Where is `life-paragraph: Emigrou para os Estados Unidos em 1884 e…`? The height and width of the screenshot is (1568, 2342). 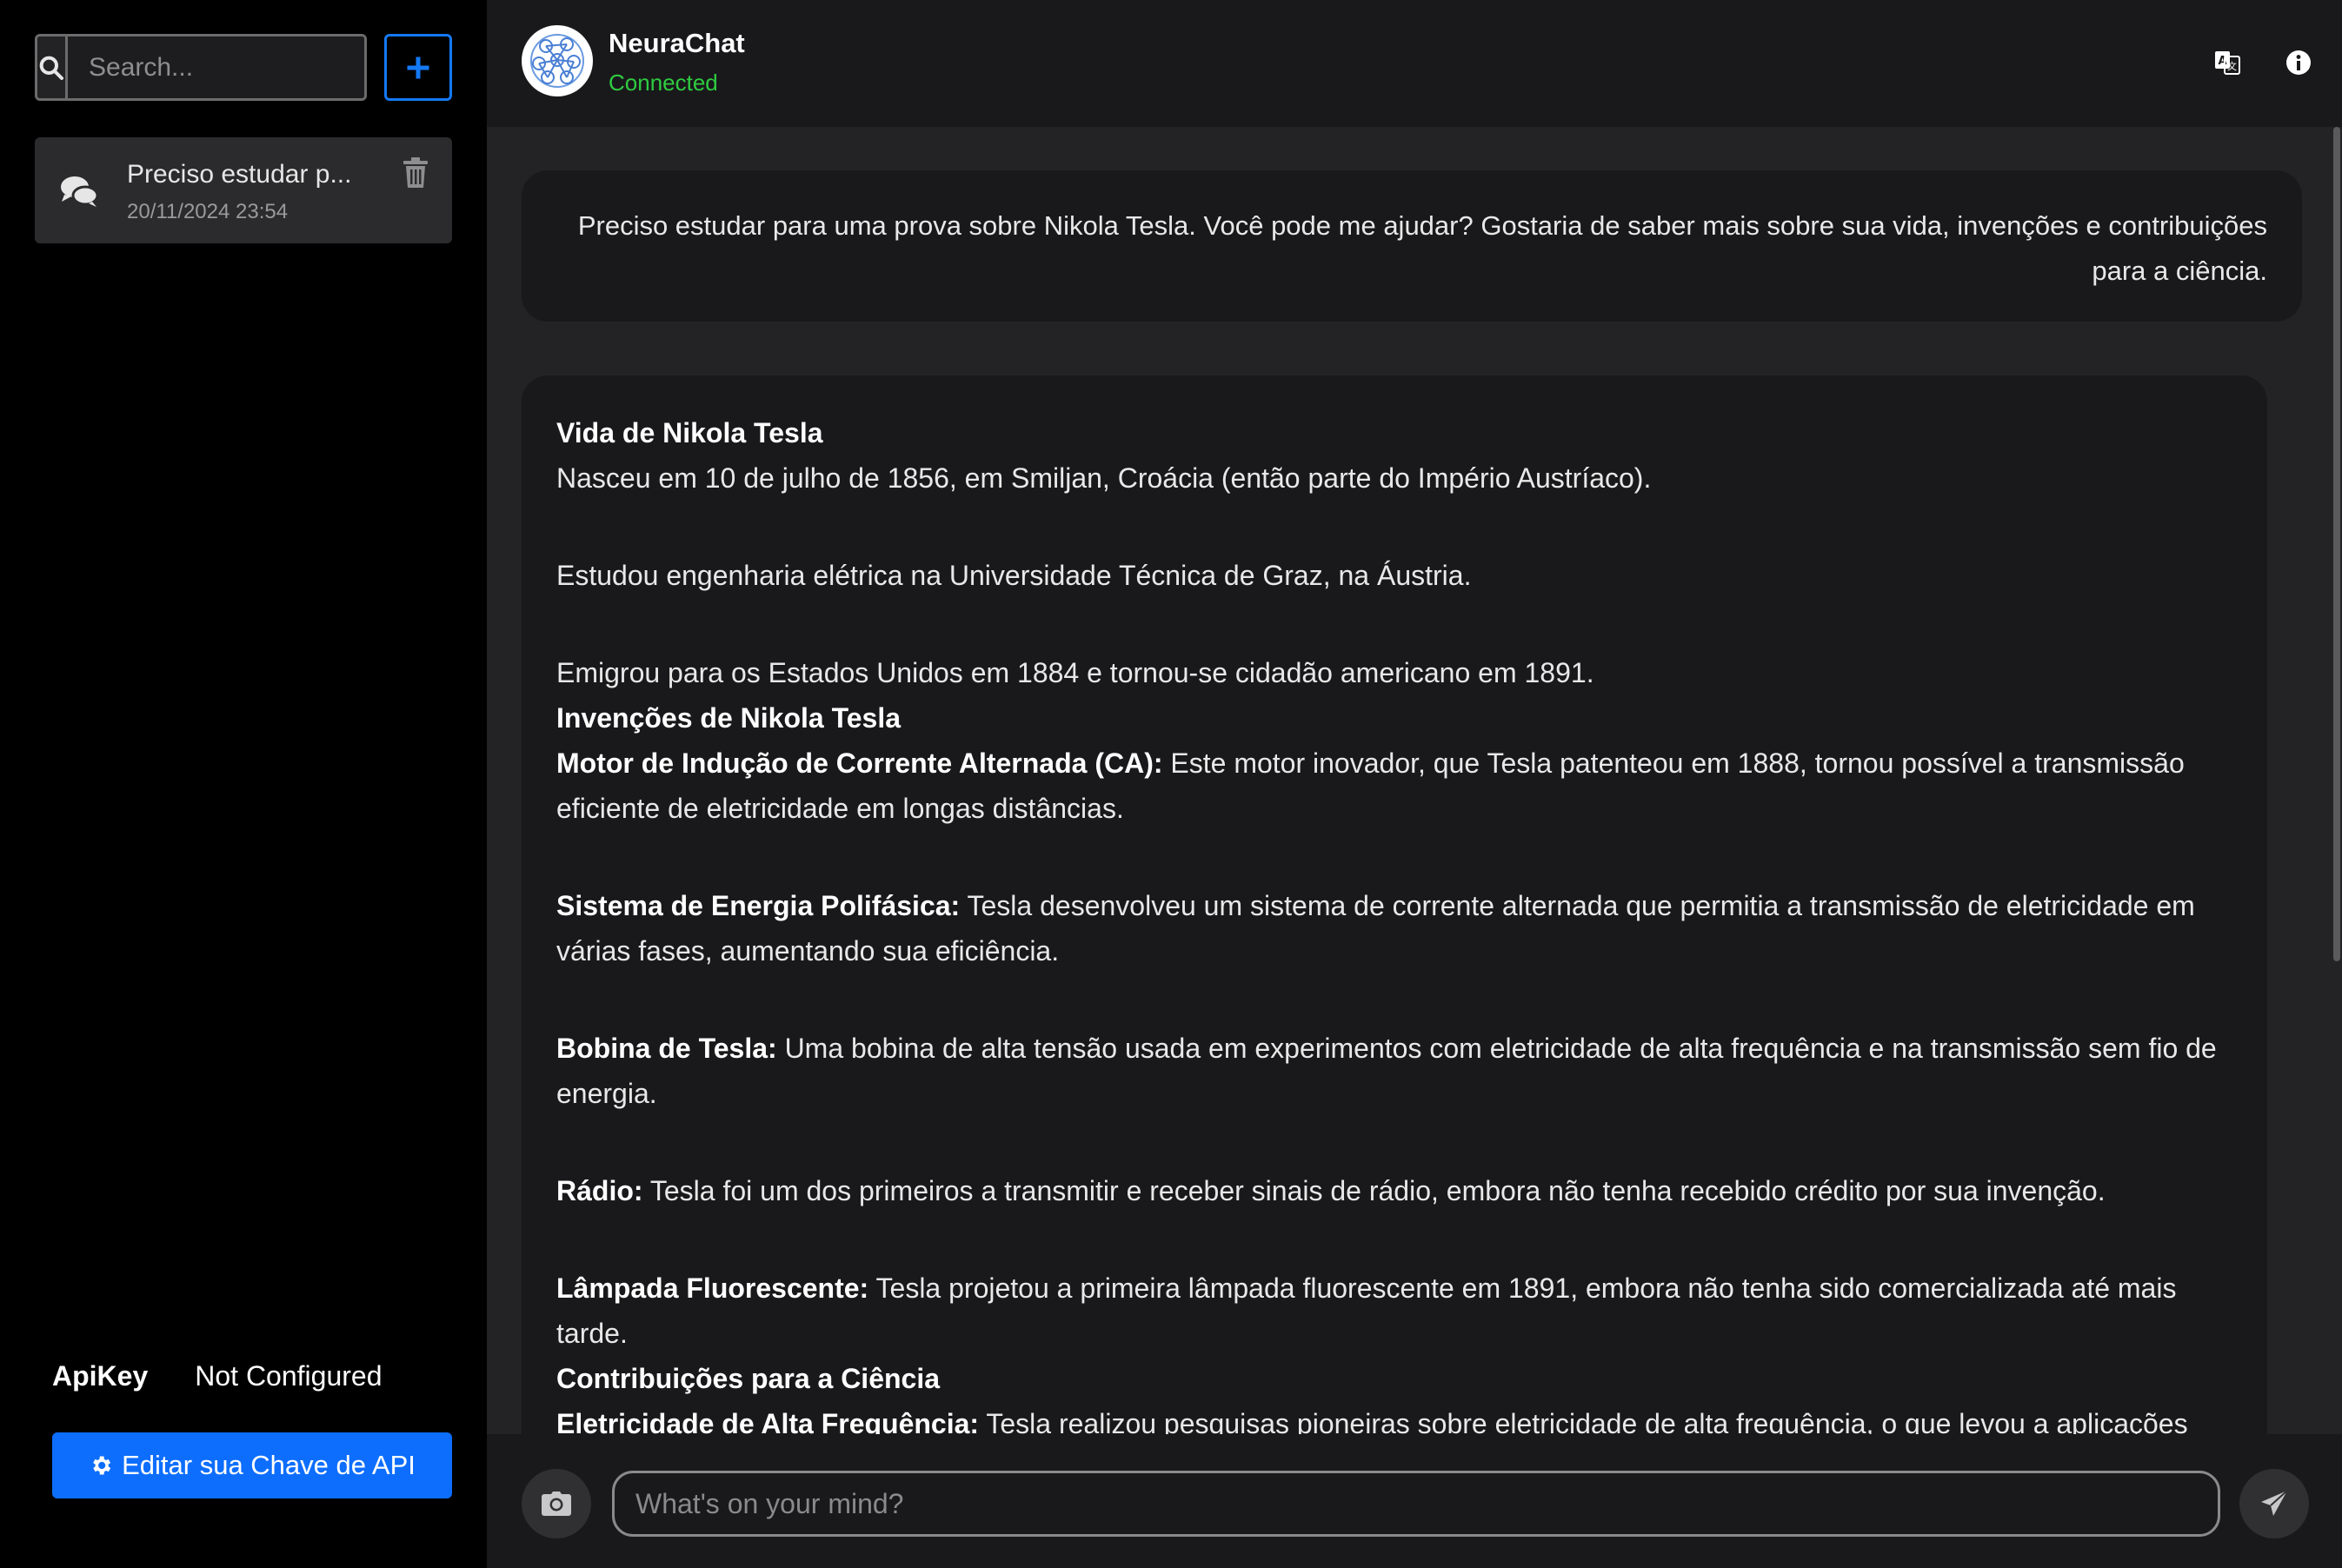
life-paragraph: Emigrou para os Estados Unidos em 1884 e… is located at coordinates (1075, 672).